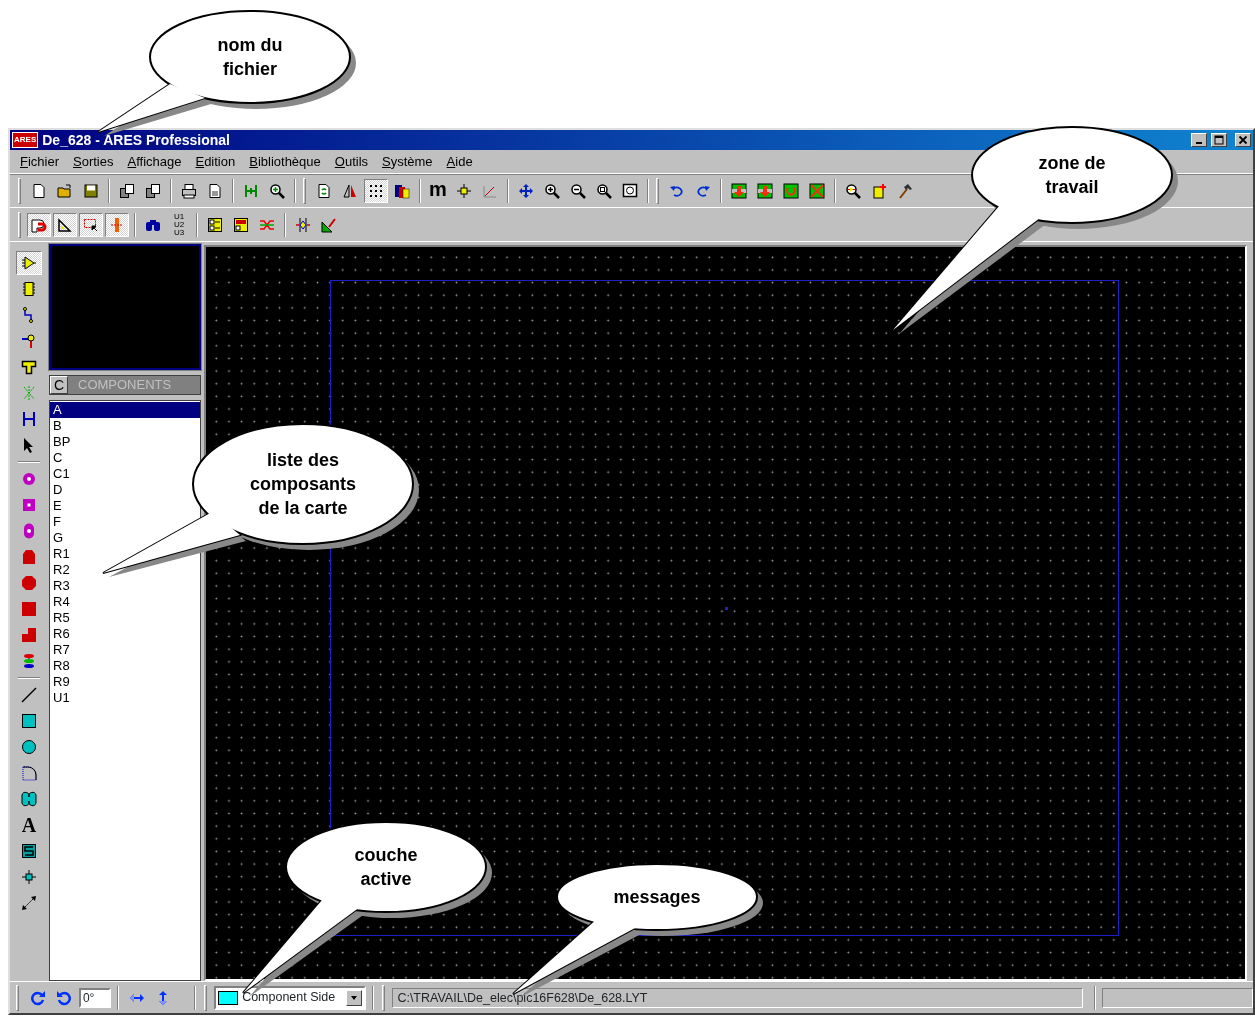  What do you see at coordinates (61, 474) in the screenshot?
I see `list-item: C1` at bounding box center [61, 474].